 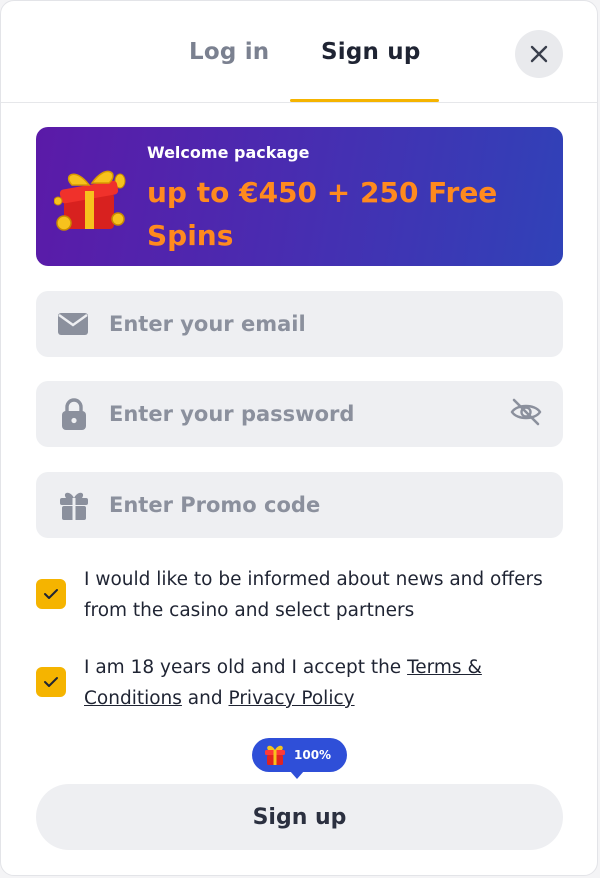 What do you see at coordinates (364, 100) in the screenshot?
I see `active-tab-indicator` at bounding box center [364, 100].